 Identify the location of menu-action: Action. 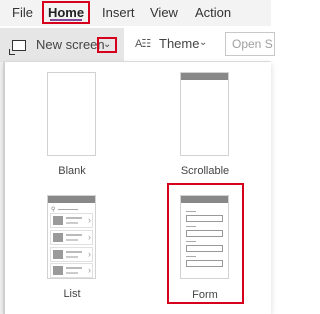
(213, 12).